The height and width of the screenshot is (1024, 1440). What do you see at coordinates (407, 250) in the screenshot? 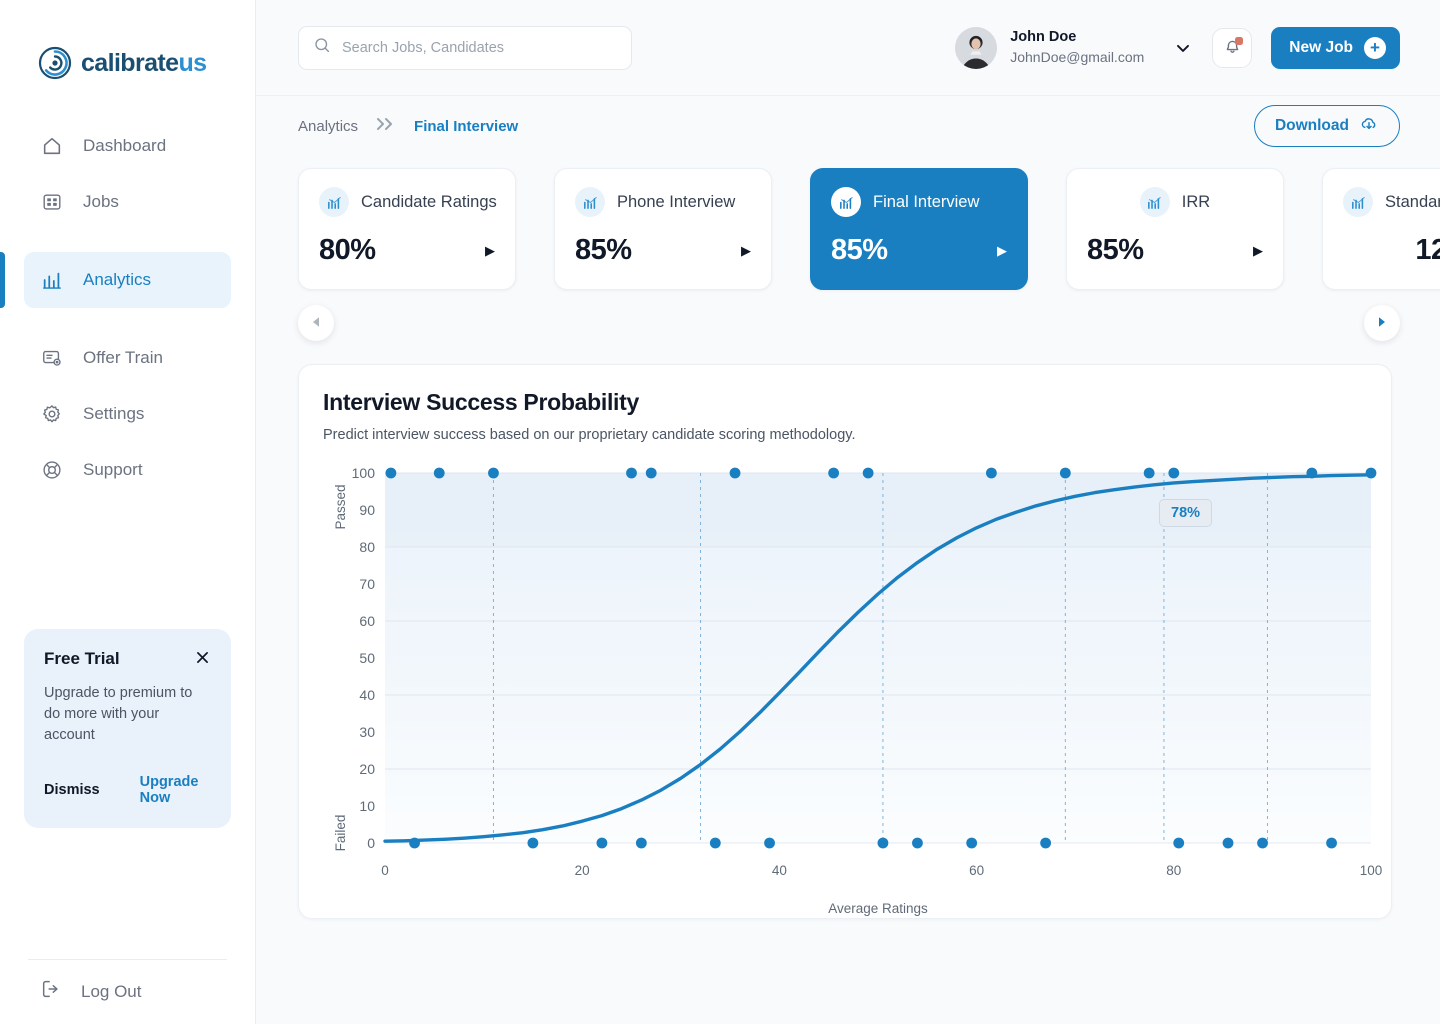
I see `metric-card-body: 80% ▶` at bounding box center [407, 250].